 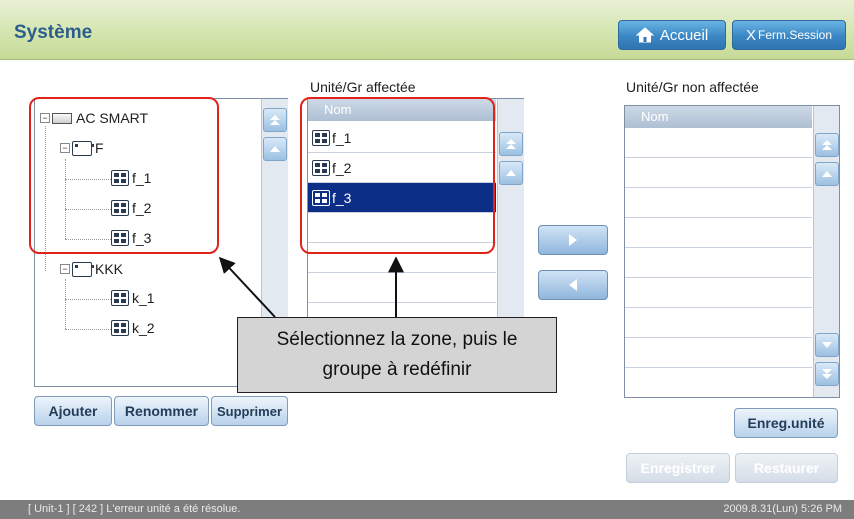 I want to click on tree-item-unit: f_3, so click(x=131, y=238).